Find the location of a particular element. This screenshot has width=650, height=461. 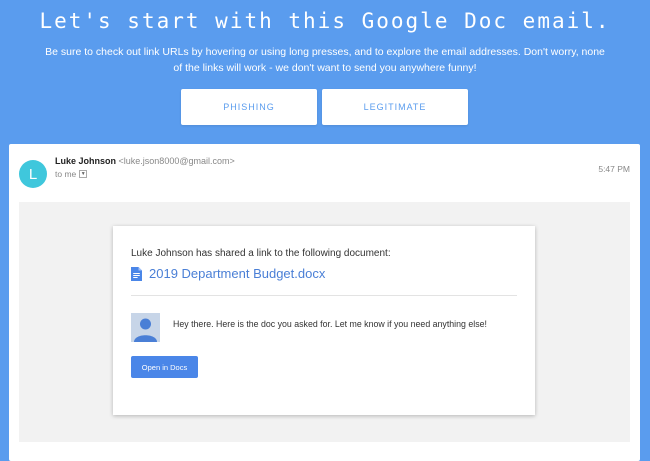

sender-name: Luke Johnson is located at coordinates (86, 161).